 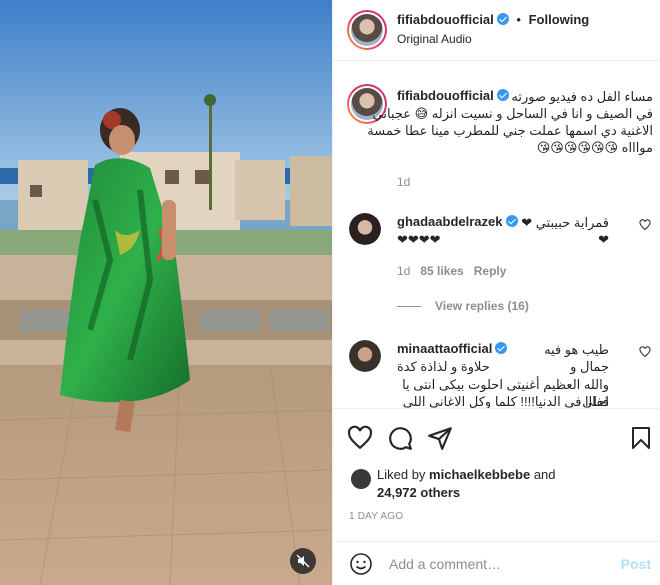 What do you see at coordinates (641, 438) in the screenshot?
I see `bookmark-icon` at bounding box center [641, 438].